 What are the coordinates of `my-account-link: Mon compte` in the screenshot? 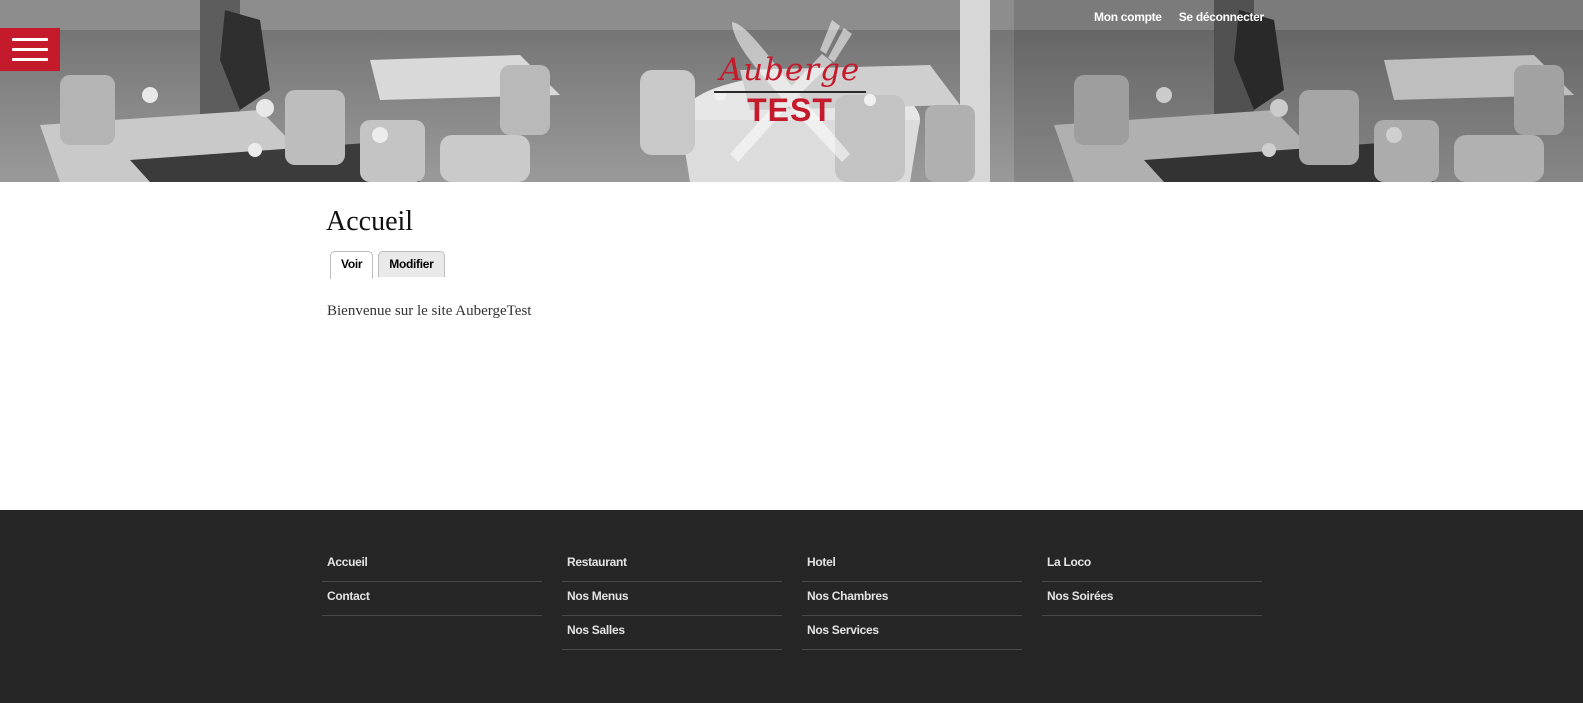 It's located at (1128, 17).